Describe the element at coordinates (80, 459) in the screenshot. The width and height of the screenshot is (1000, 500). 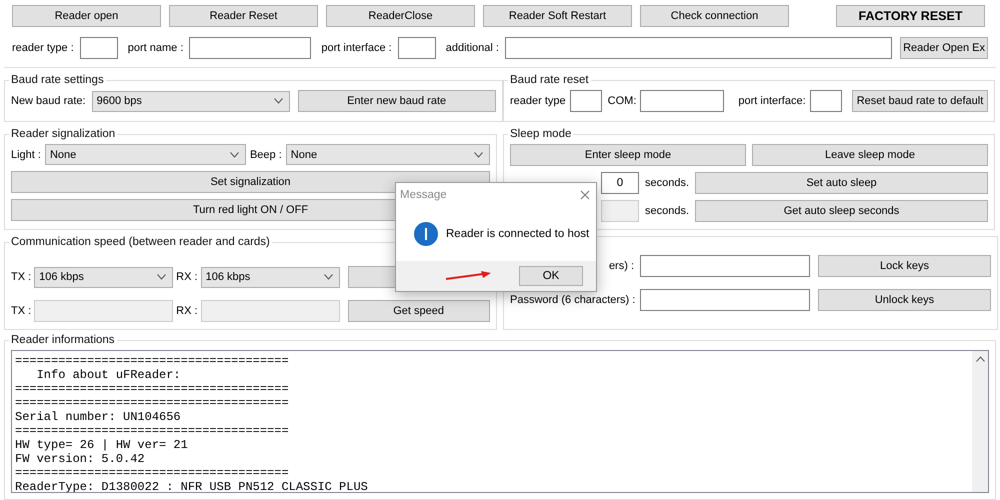
I see `info-line: FW version: 5.0.42` at that location.